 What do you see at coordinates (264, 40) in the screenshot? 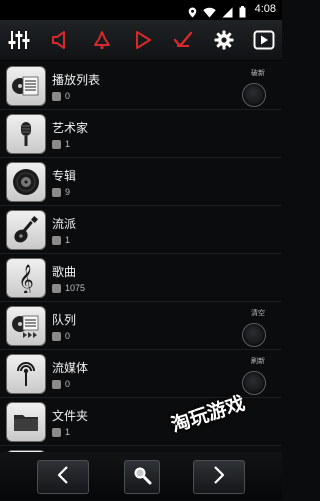
I see `play-box-icon` at bounding box center [264, 40].